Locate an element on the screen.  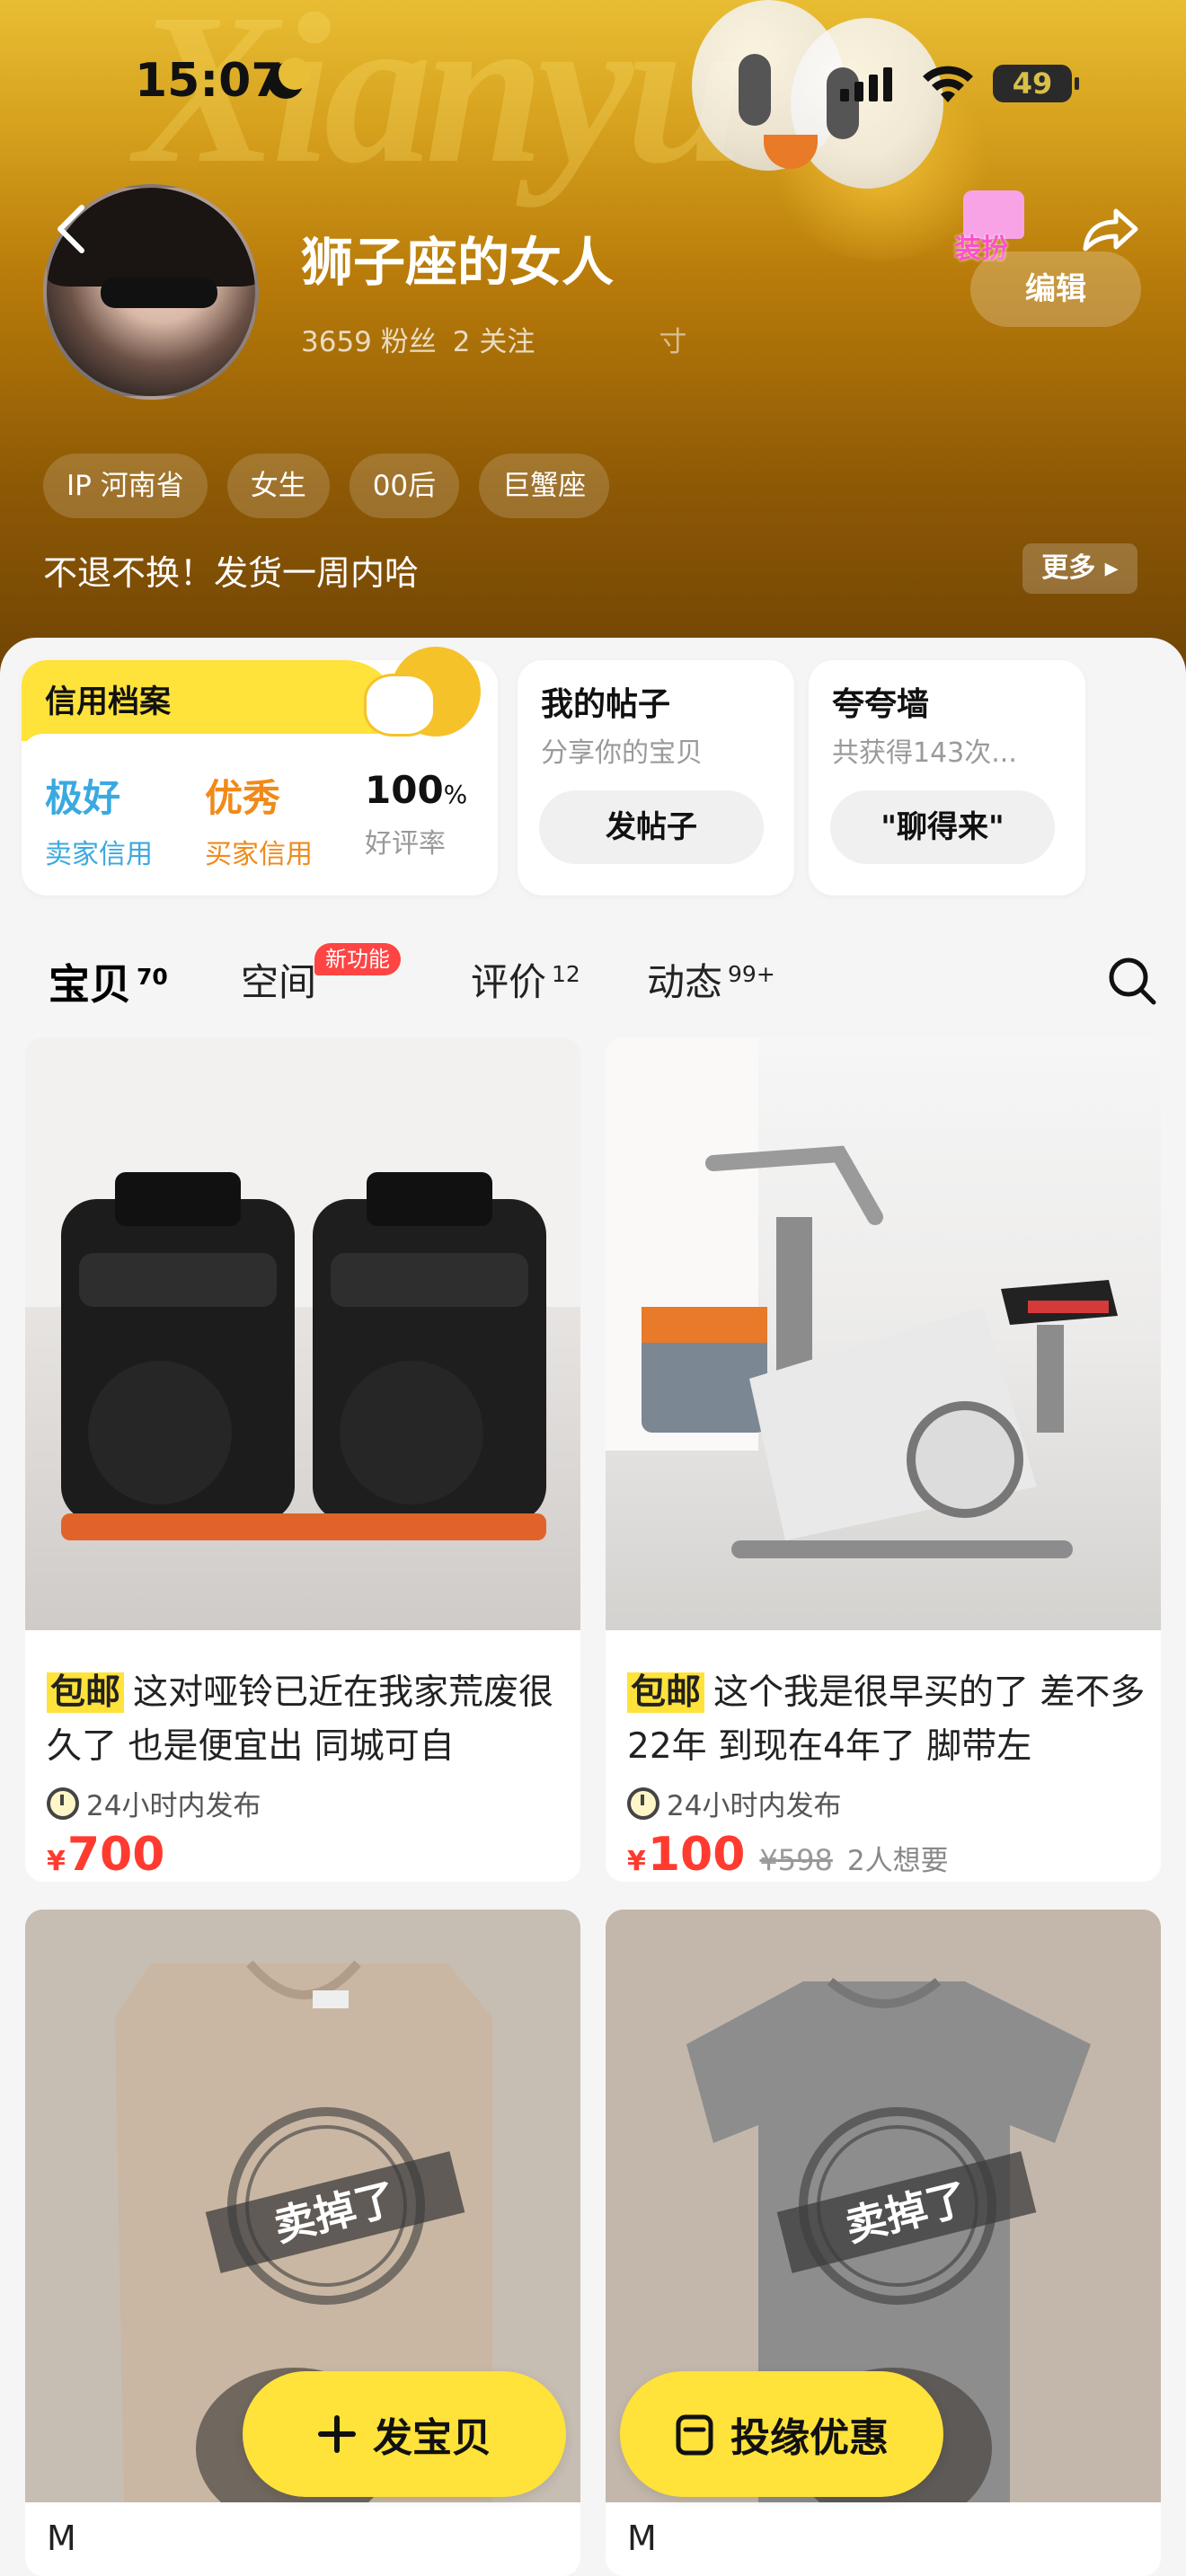
tab-reviews: 评价 12 is located at coordinates (525, 979).